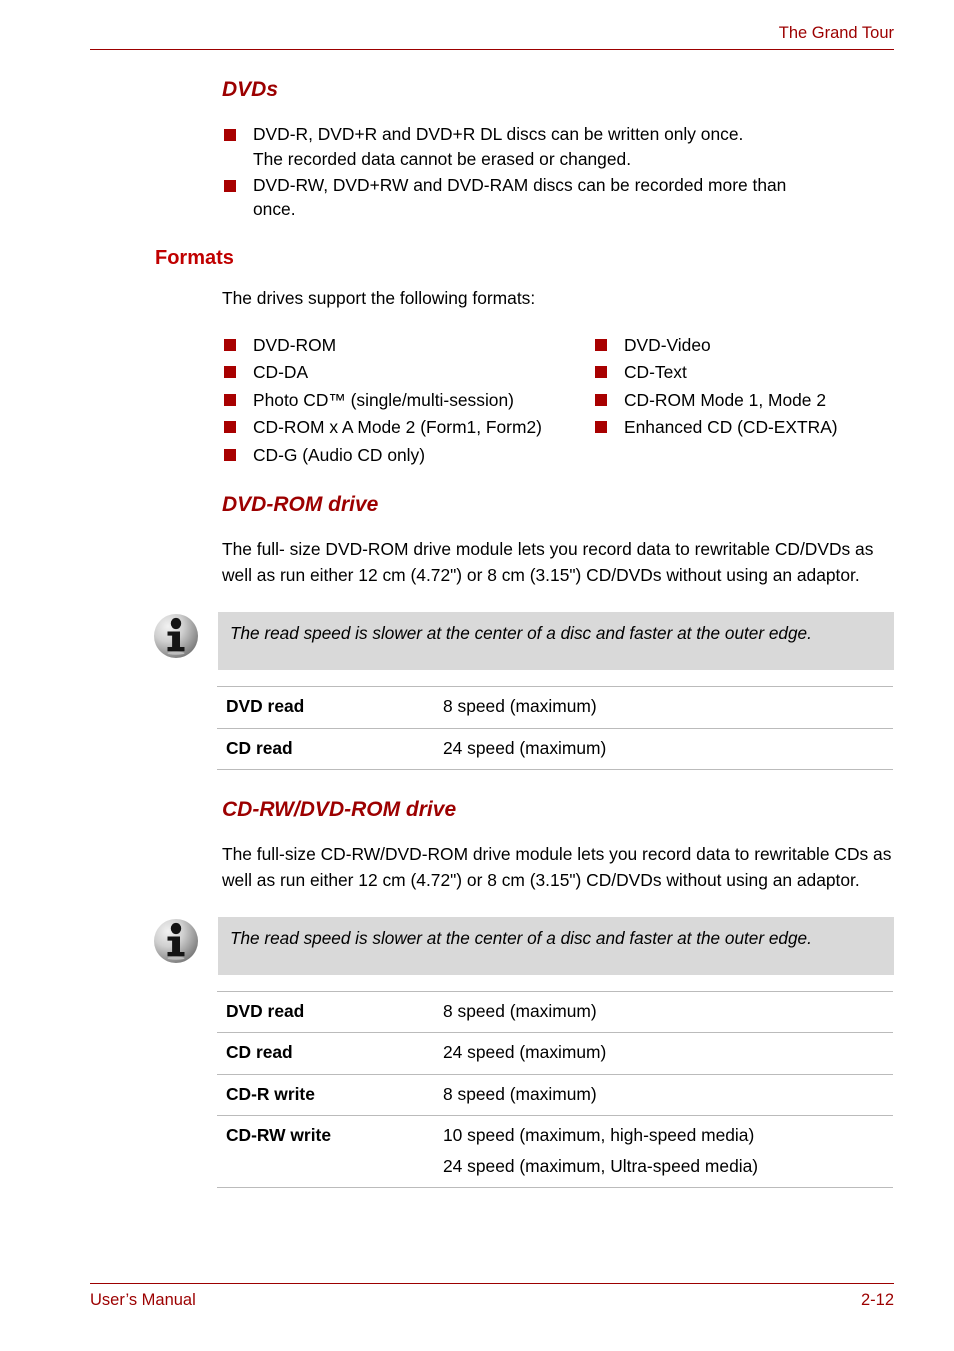 The width and height of the screenshot is (954, 1351). I want to click on format-item-label: CD-DA, so click(281, 372).